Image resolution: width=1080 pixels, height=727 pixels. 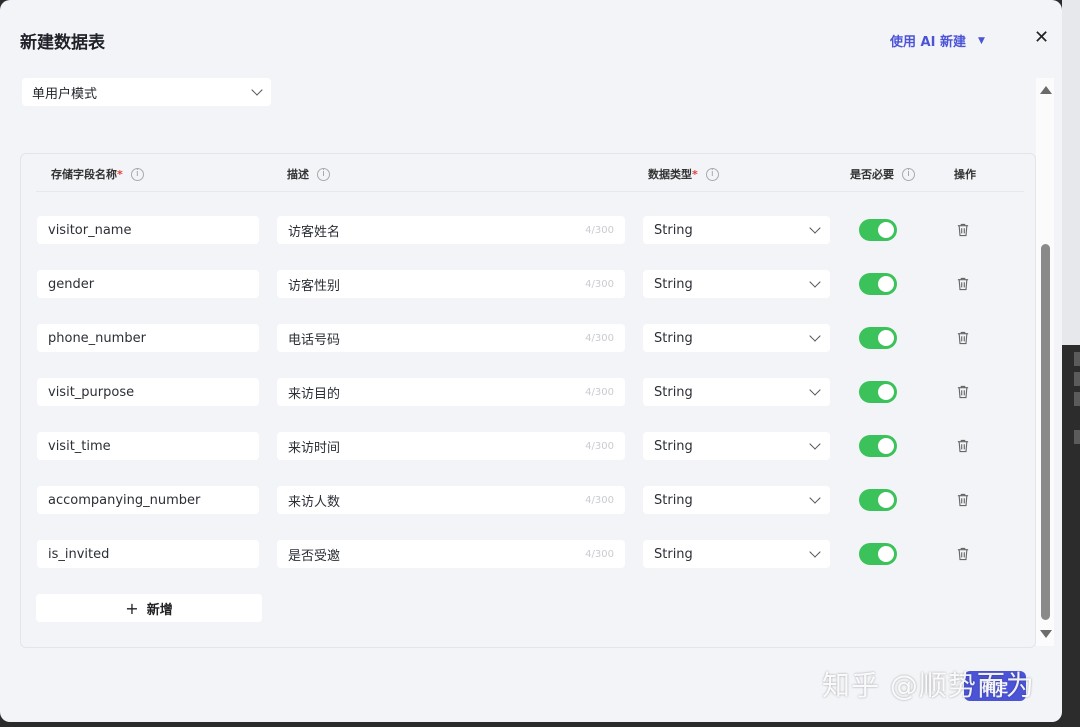 I want to click on description-input: 来访人数 4/300, so click(x=451, y=500).